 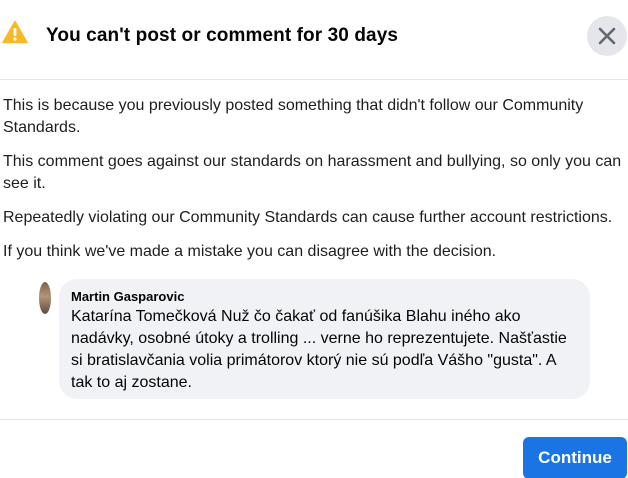 What do you see at coordinates (314, 419) in the screenshot?
I see `footer-divider` at bounding box center [314, 419].